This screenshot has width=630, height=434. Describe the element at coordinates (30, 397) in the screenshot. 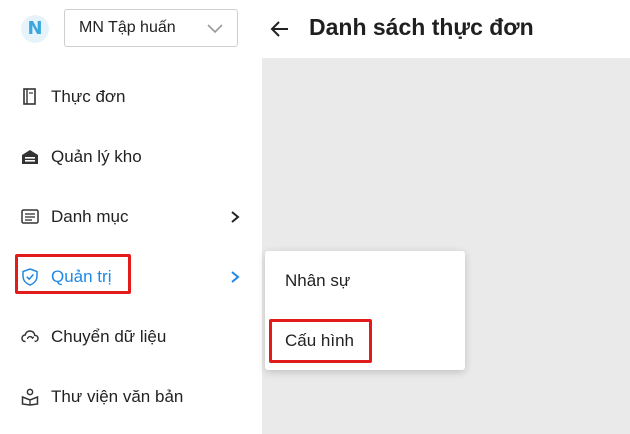

I see `library-icon` at that location.